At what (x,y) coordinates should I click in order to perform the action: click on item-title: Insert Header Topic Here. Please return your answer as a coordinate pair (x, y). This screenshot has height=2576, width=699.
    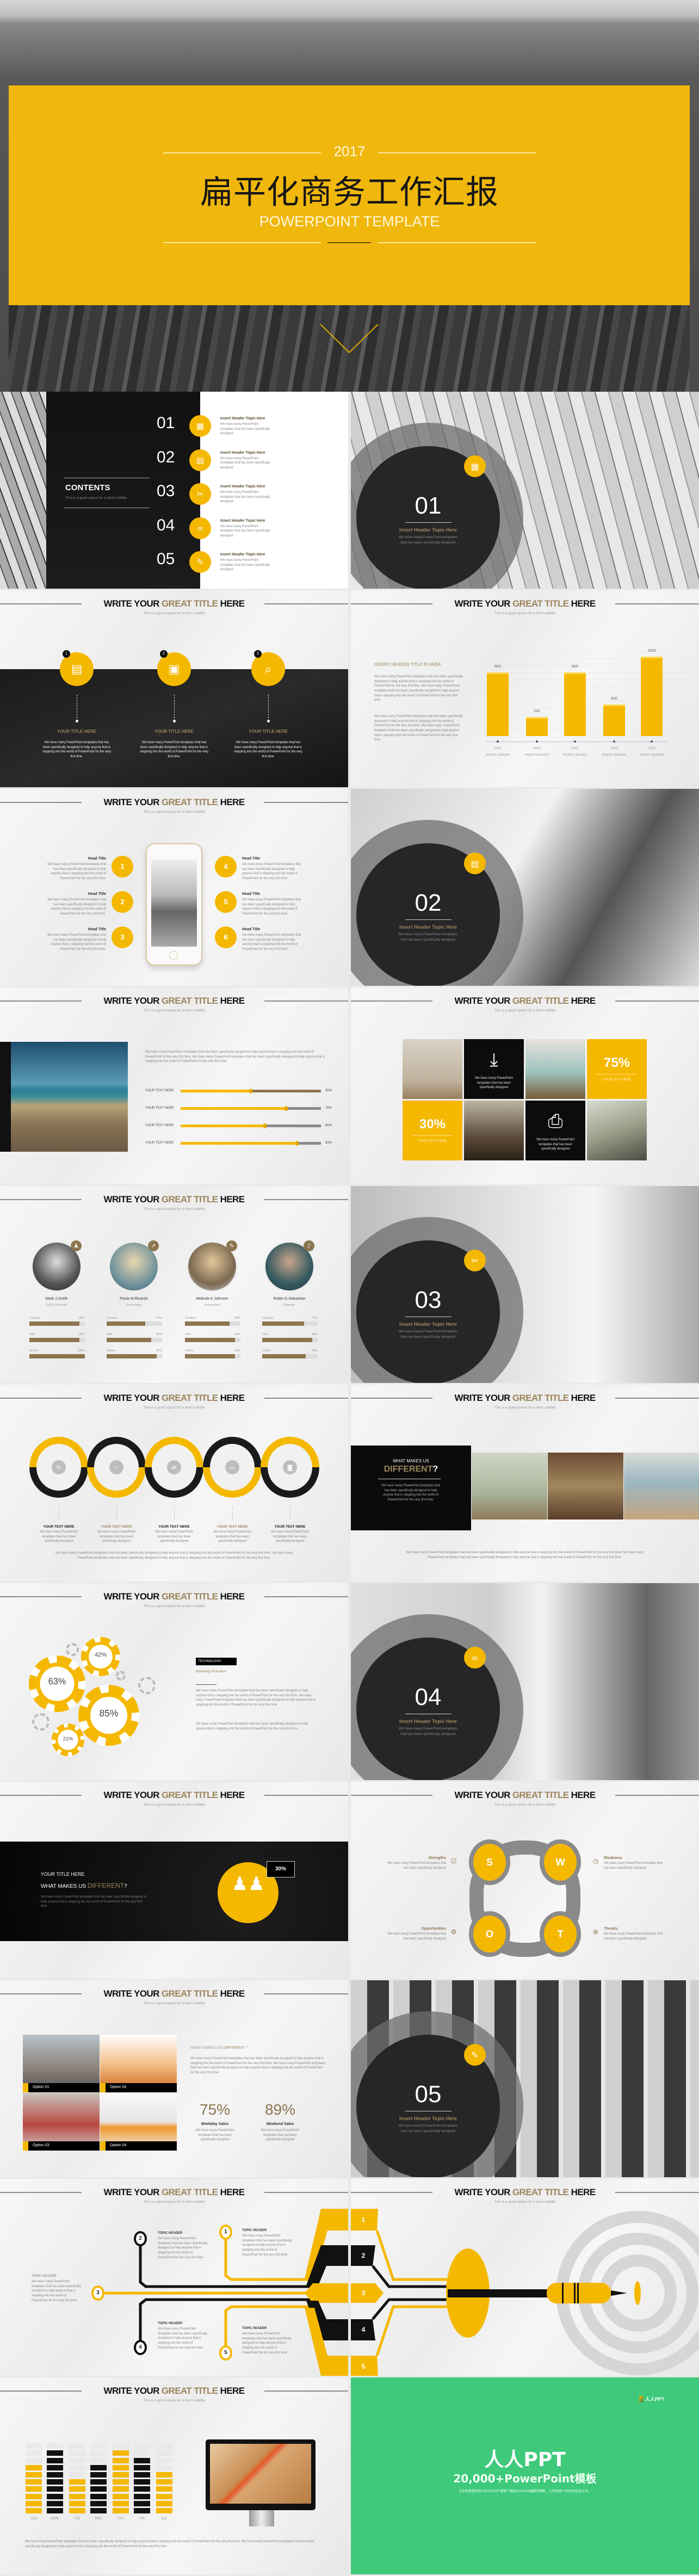
    Looking at the image, I should click on (242, 487).